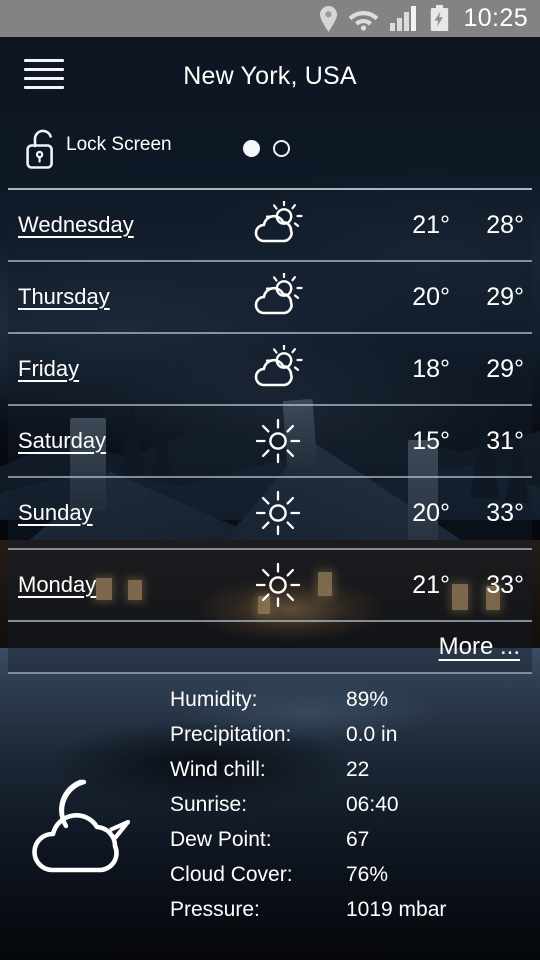 The image size is (540, 960). I want to click on table-row: Friday 18° 29°, so click(270, 370).